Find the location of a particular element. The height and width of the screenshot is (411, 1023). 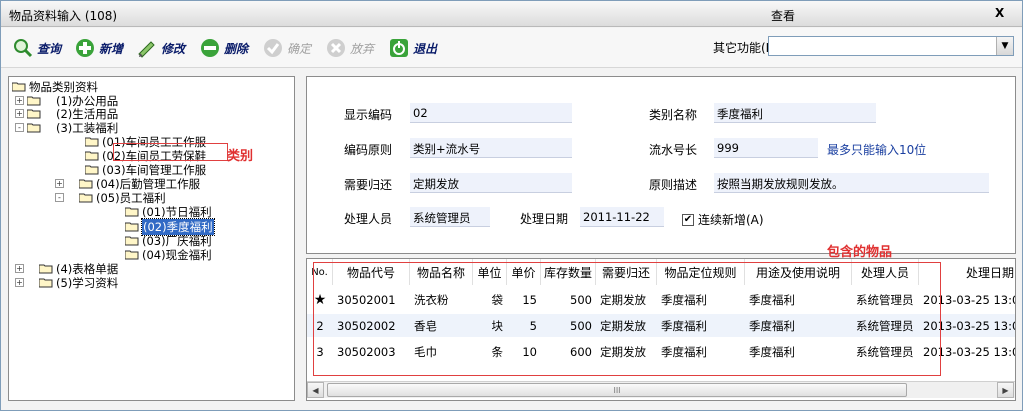

toolbar: 查询 新增 修改 删除 确定 放弃 退出 其它功能(I) ▼ is located at coordinates (511, 48).